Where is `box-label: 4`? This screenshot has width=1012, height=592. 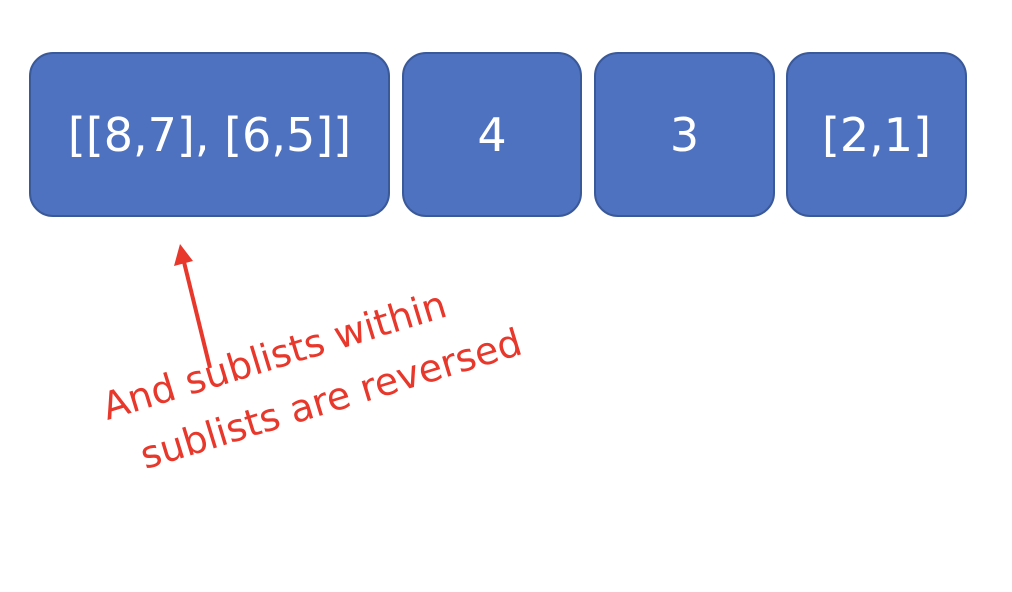
box-label: 4 is located at coordinates (492, 134).